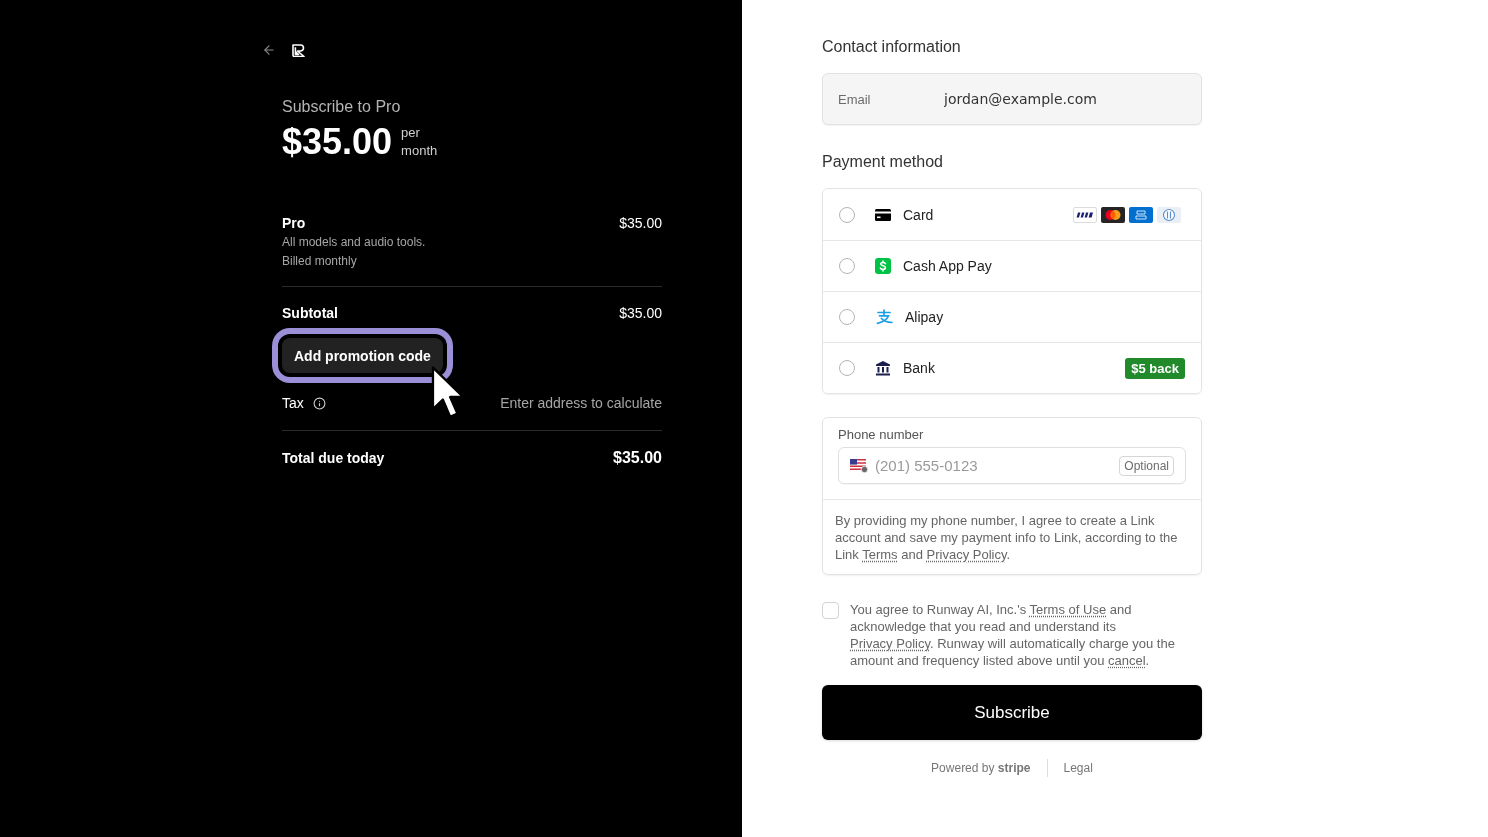 This screenshot has height=837, width=1488. What do you see at coordinates (294, 223) in the screenshot?
I see `item-name: Pro` at bounding box center [294, 223].